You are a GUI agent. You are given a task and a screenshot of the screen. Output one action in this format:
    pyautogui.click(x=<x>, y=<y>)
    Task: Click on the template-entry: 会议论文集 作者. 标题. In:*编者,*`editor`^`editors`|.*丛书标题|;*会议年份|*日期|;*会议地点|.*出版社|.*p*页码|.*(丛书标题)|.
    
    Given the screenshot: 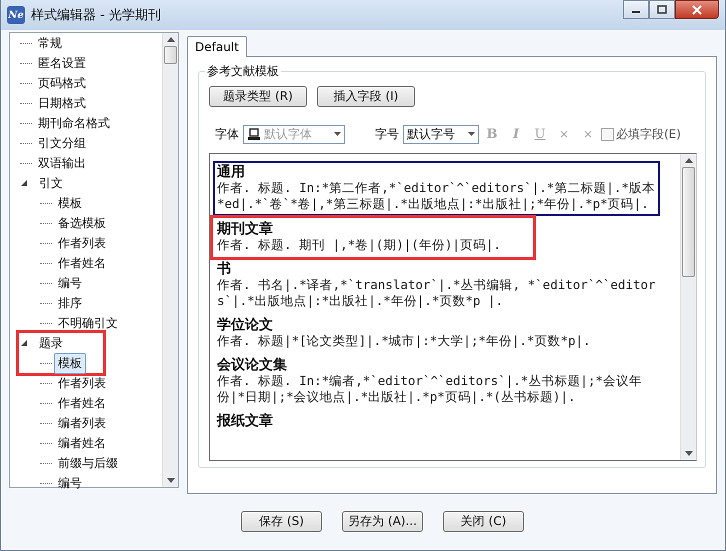 What is the action you would take?
    pyautogui.click(x=436, y=381)
    